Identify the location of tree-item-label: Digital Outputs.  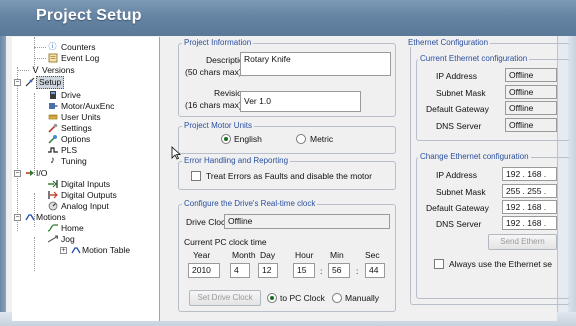
(89, 195).